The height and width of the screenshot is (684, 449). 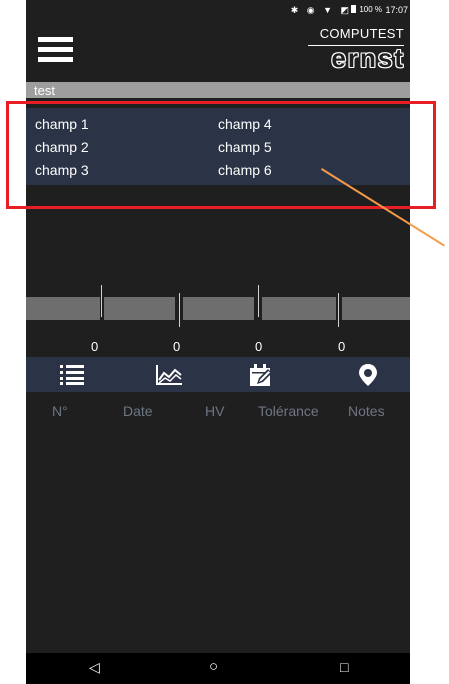 What do you see at coordinates (396, 10) in the screenshot?
I see `clock: 17:07` at bounding box center [396, 10].